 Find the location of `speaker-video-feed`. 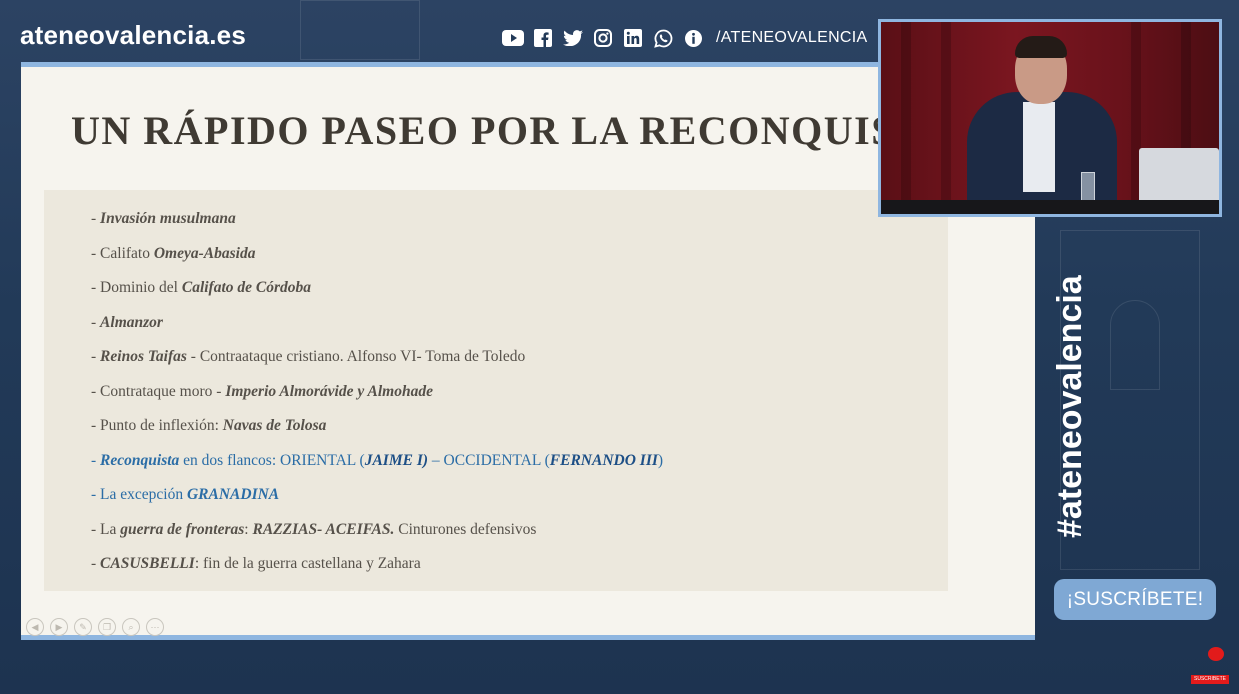

speaker-video-feed is located at coordinates (1050, 118).